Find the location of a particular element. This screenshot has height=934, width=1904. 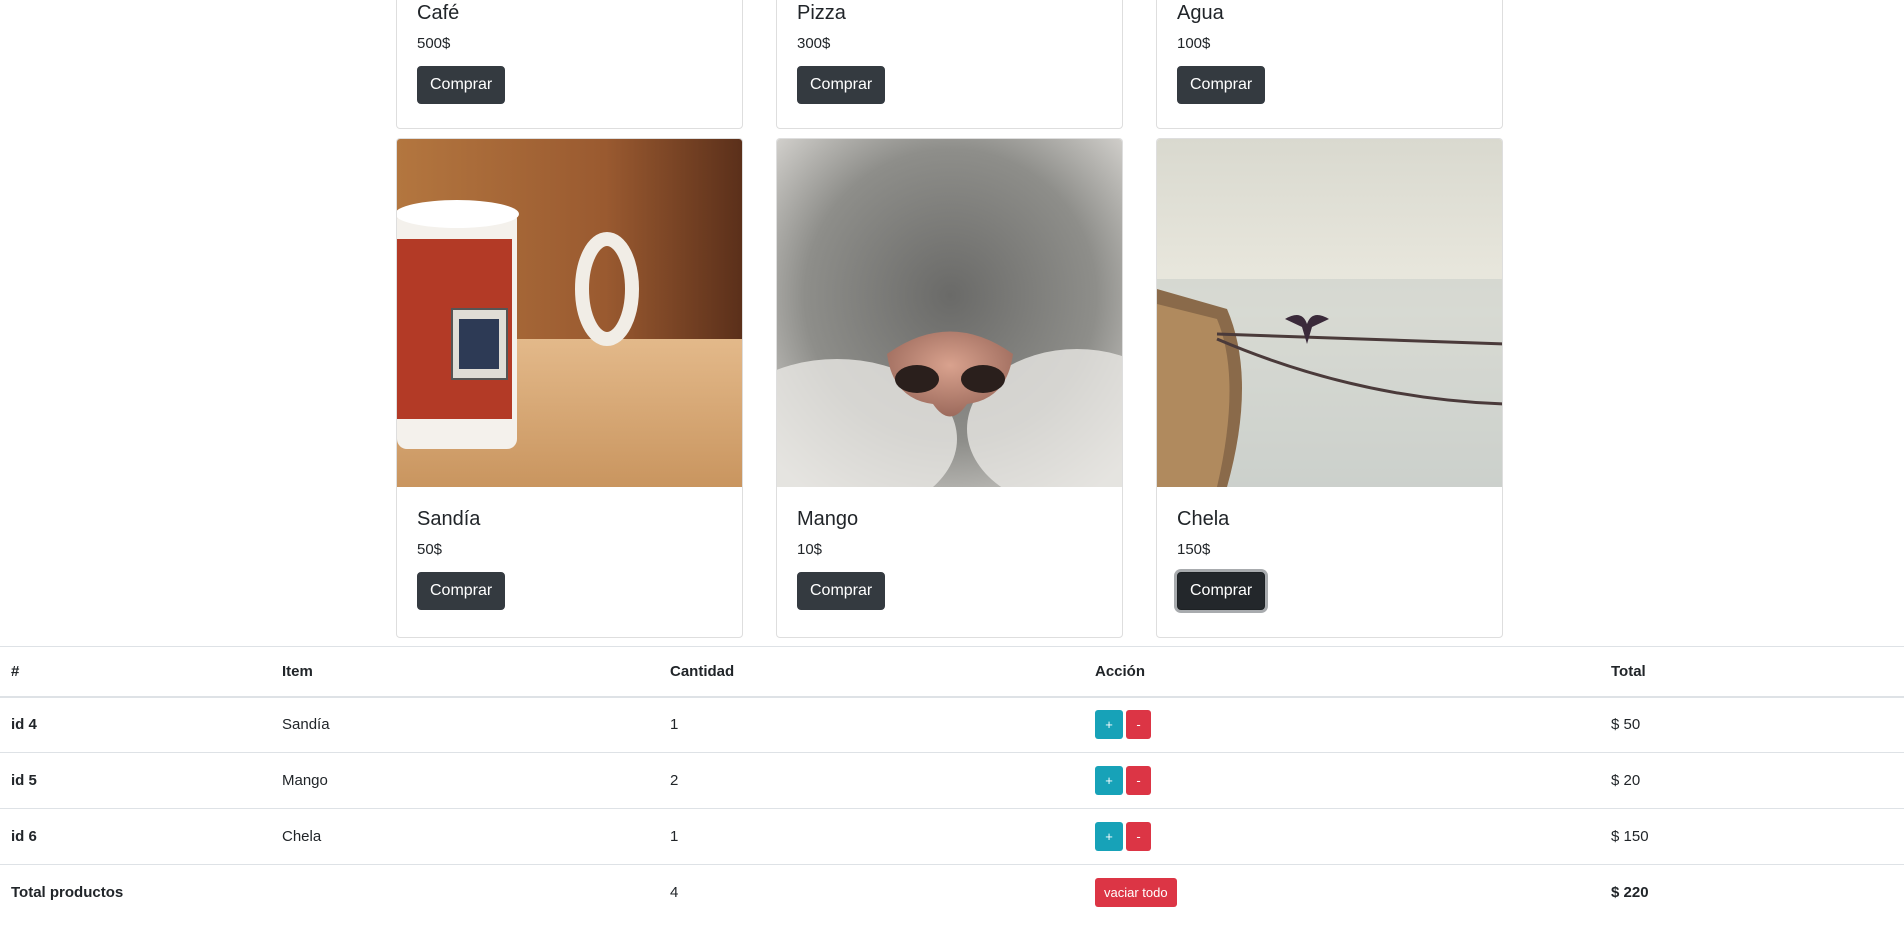

product-card-agua: Agua 100$ Comprar is located at coordinates (1329, 64).